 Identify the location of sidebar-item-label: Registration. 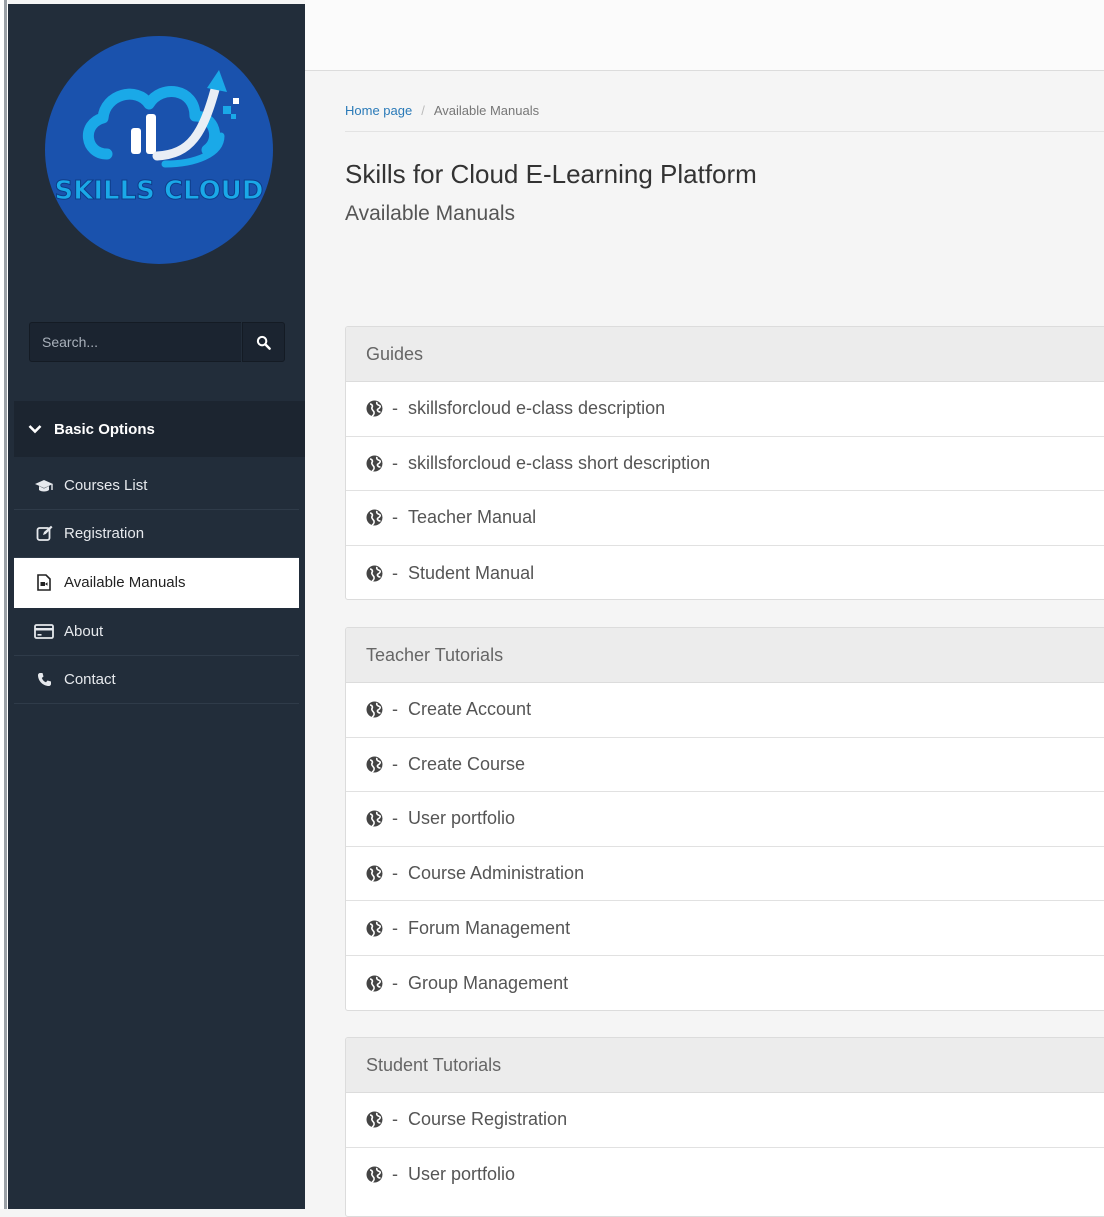
(104, 533).